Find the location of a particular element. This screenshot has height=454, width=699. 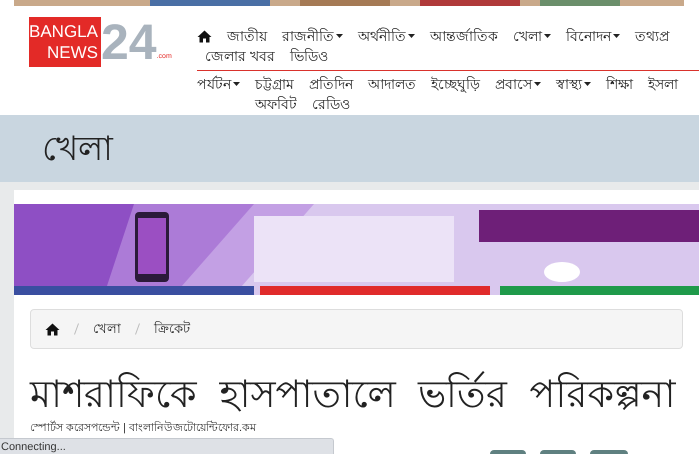

logo-text: NEWS is located at coordinates (72, 52).